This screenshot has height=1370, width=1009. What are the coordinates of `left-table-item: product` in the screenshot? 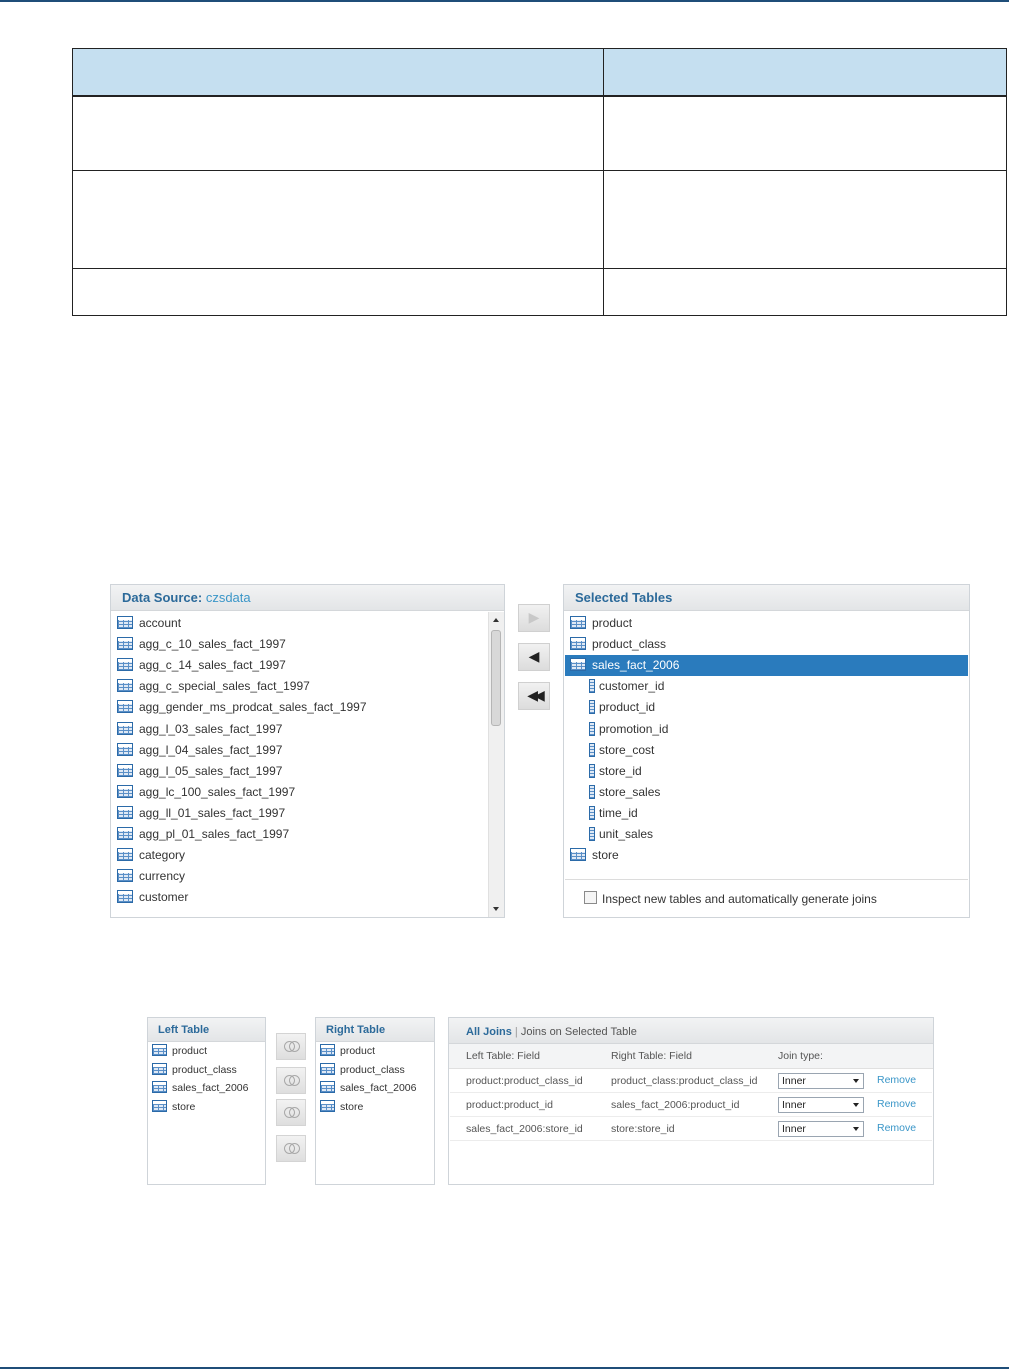 It's located at (179, 1051).